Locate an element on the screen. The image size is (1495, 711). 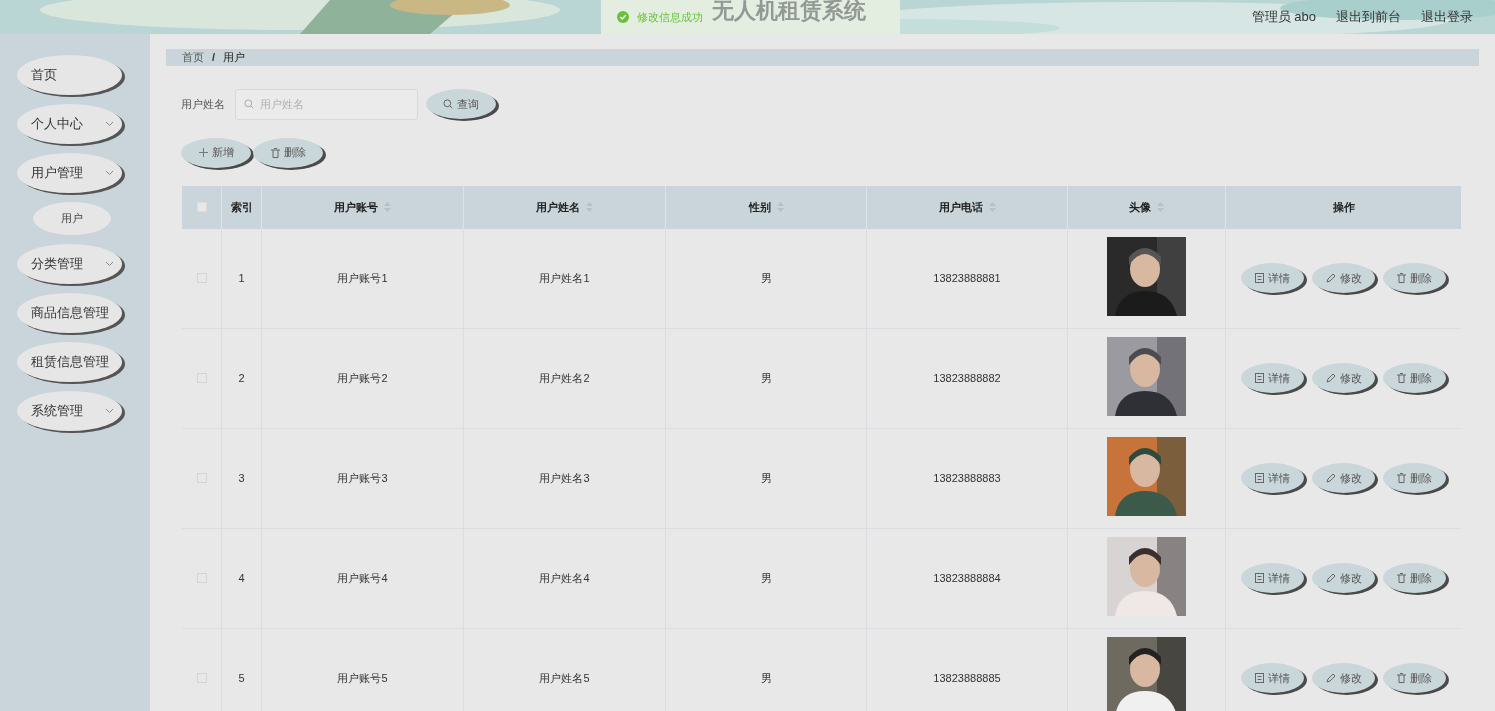
column-header: 操作 is located at coordinates (1343, 207).